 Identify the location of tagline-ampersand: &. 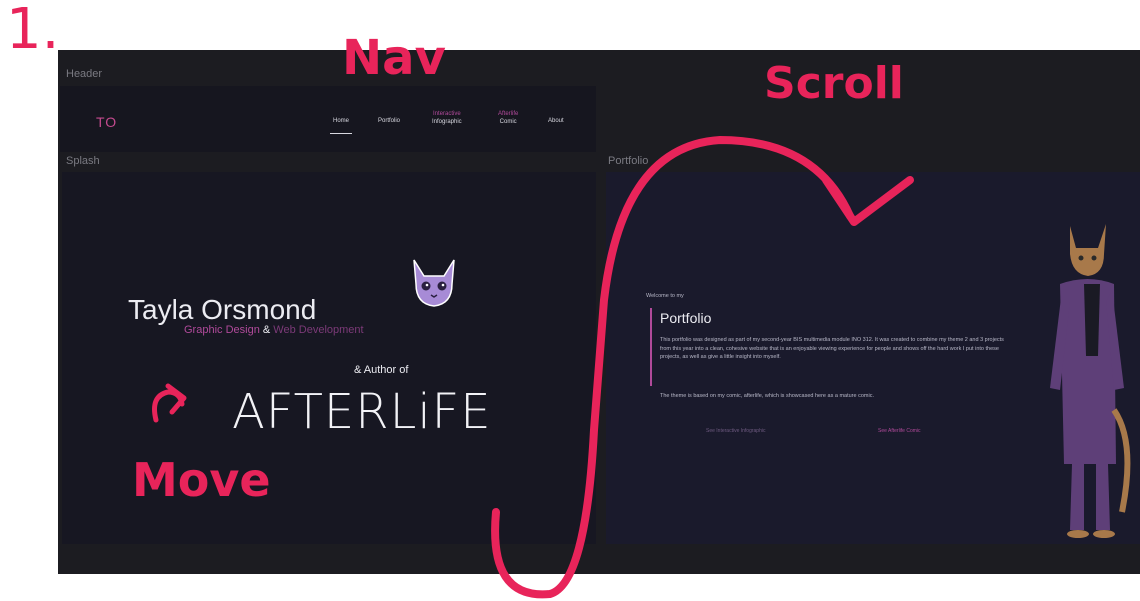
(266, 330).